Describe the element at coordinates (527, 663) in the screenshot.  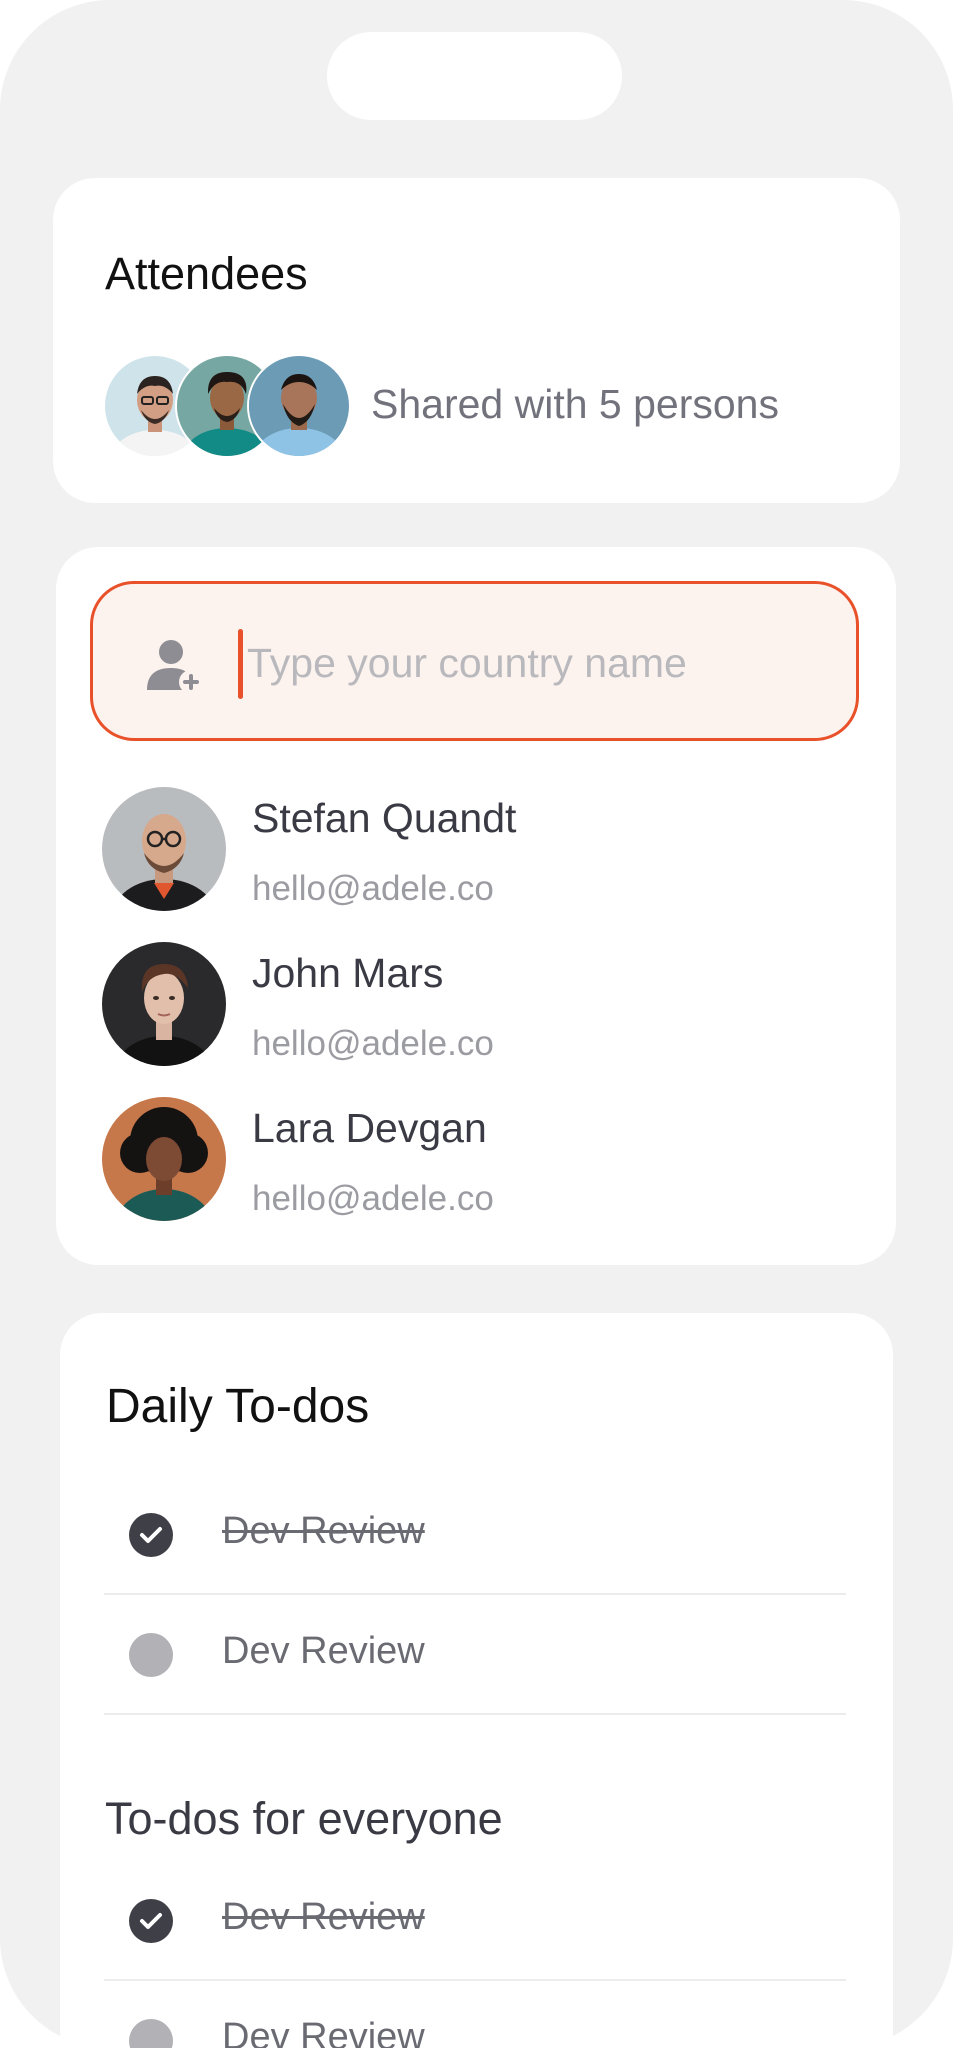
I see `search-input` at that location.